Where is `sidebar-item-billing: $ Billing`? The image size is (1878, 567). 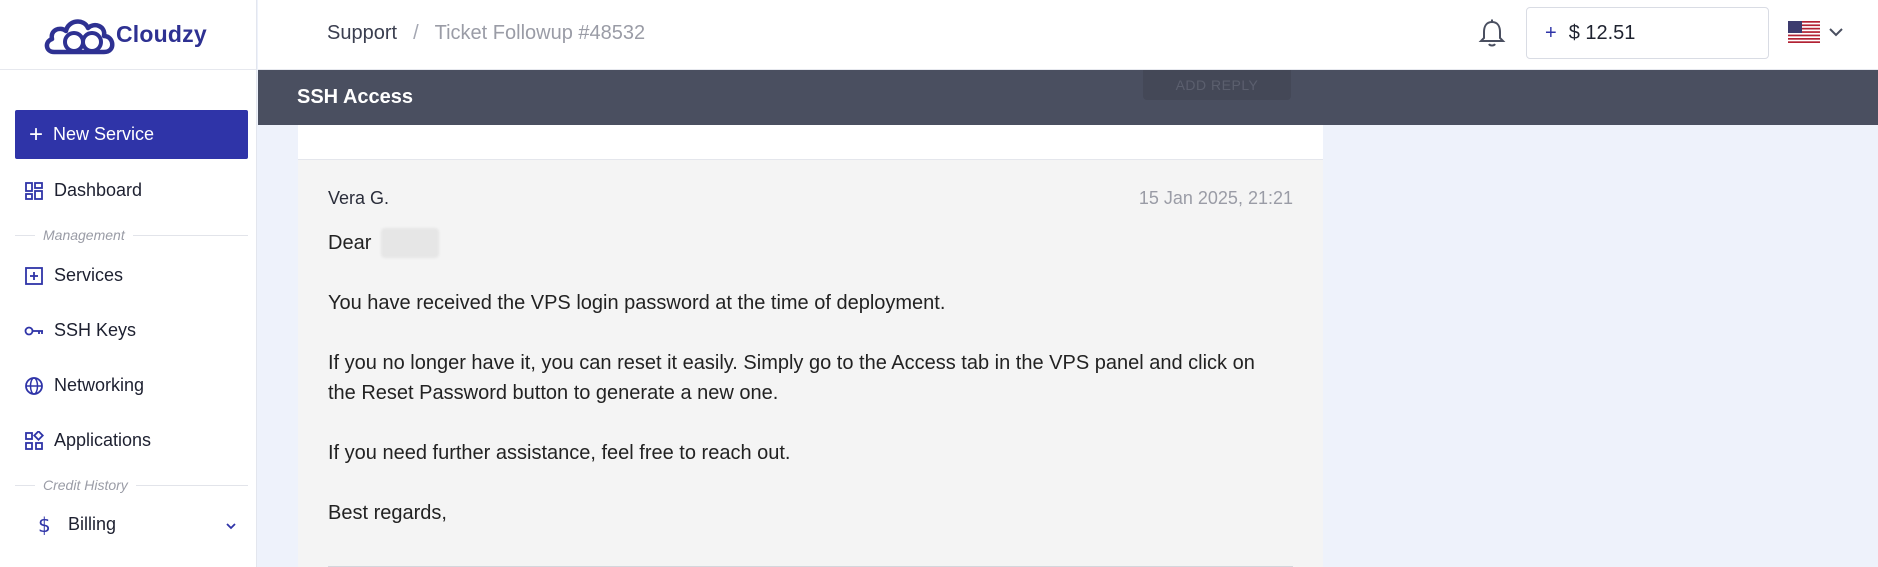 sidebar-item-billing: $ Billing is located at coordinates (75, 524).